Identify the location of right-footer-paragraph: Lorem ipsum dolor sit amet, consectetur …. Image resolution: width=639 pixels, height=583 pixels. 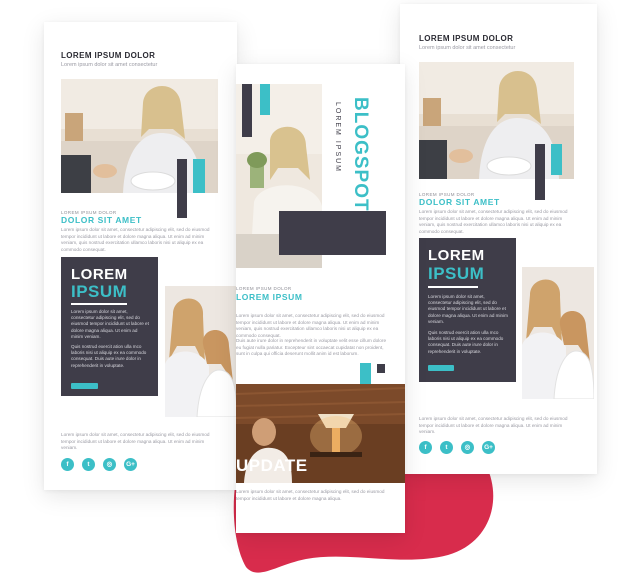
(493, 425).